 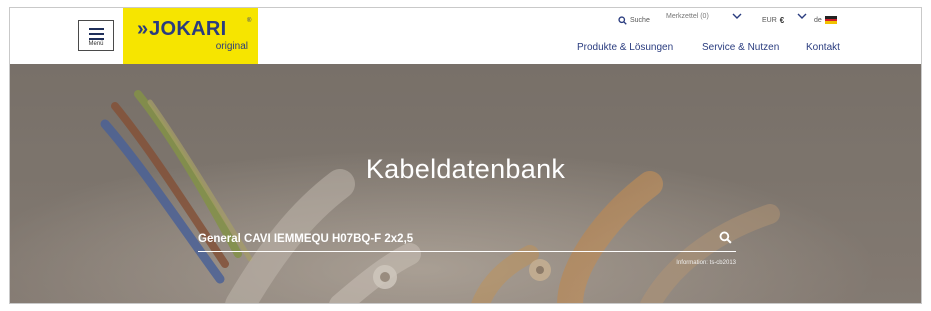 I want to click on language-selector: de, so click(x=825, y=20).